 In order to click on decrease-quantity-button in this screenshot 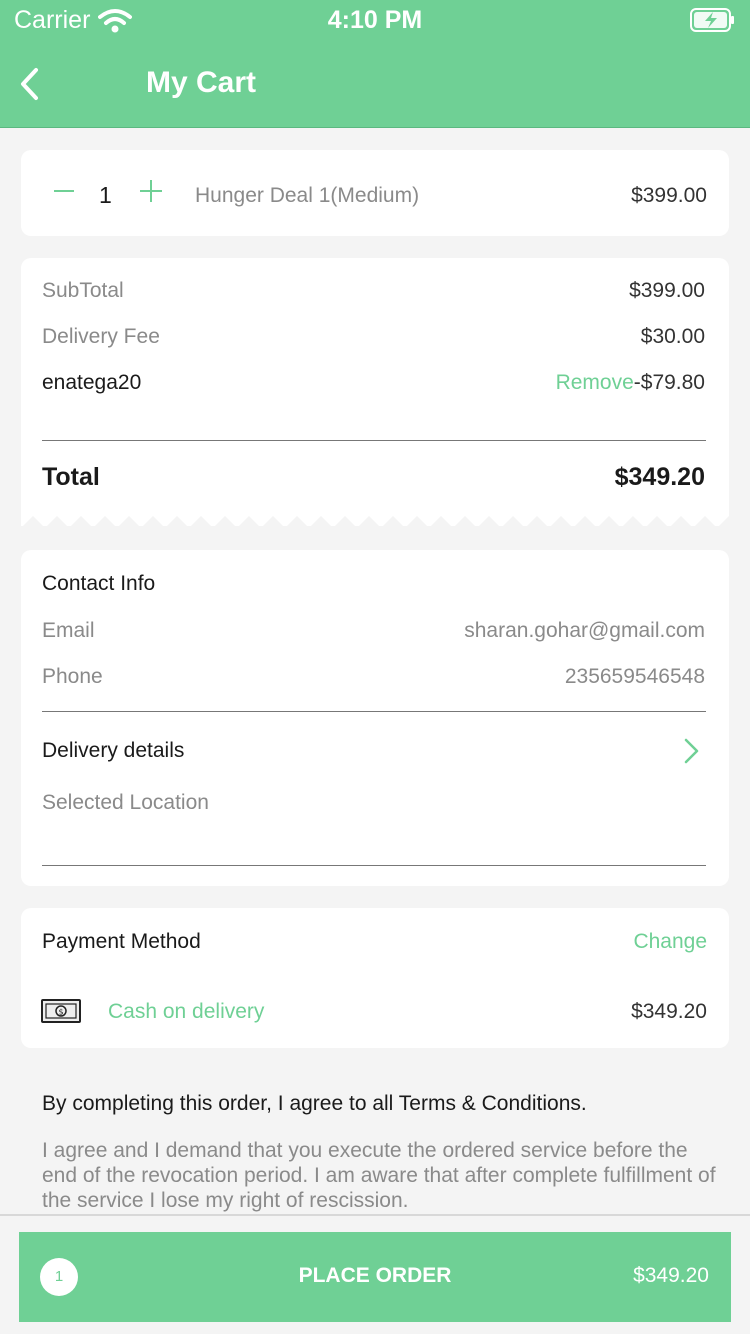, I will do `click(64, 191)`.